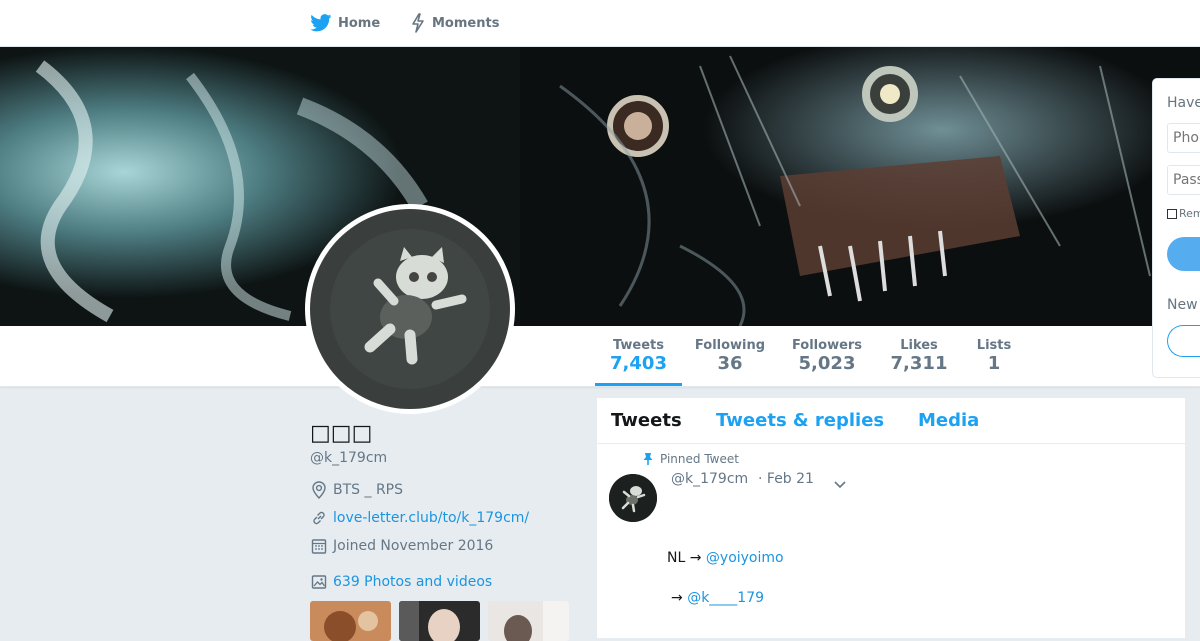 Image resolution: width=1200 pixels, height=641 pixels. I want to click on remember-label: Rem, so click(1189, 213).